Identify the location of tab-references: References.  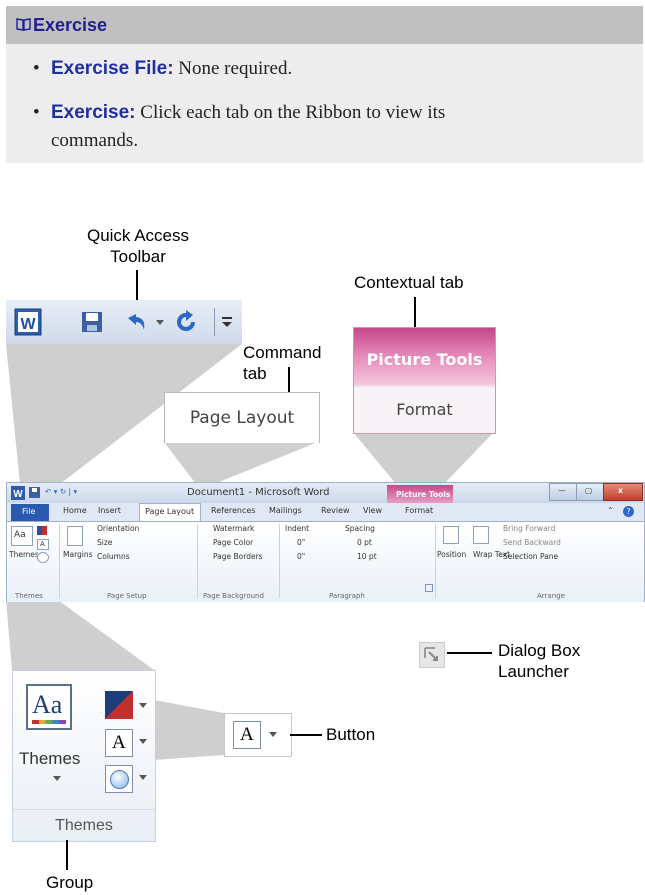
(233, 510).